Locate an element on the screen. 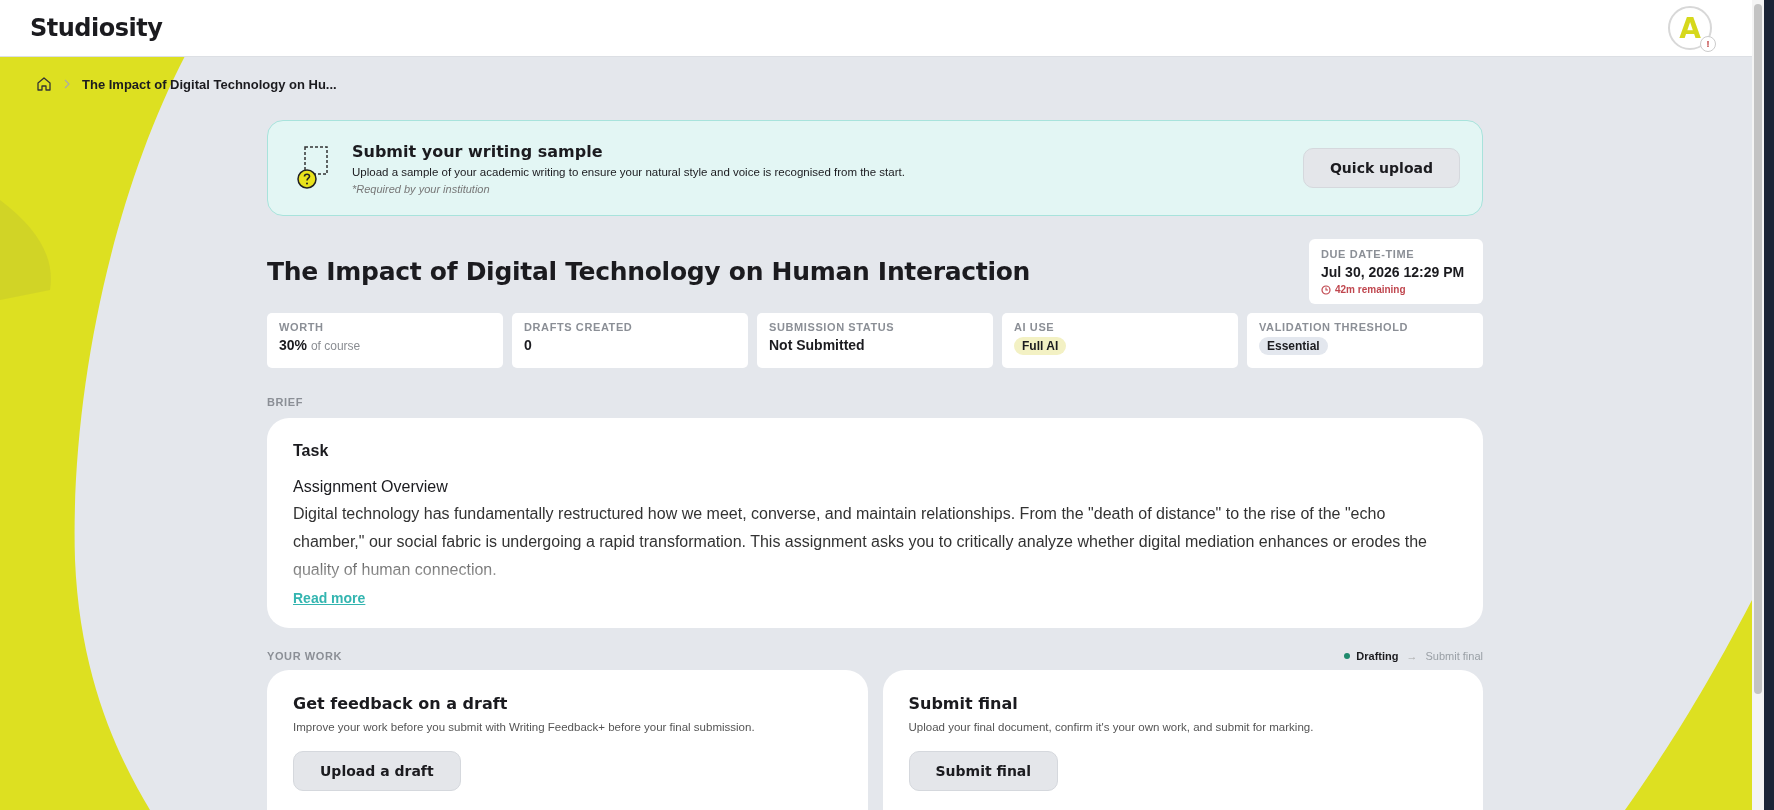 The width and height of the screenshot is (1774, 810). quick-upload-button: Quick upload is located at coordinates (1381, 168).